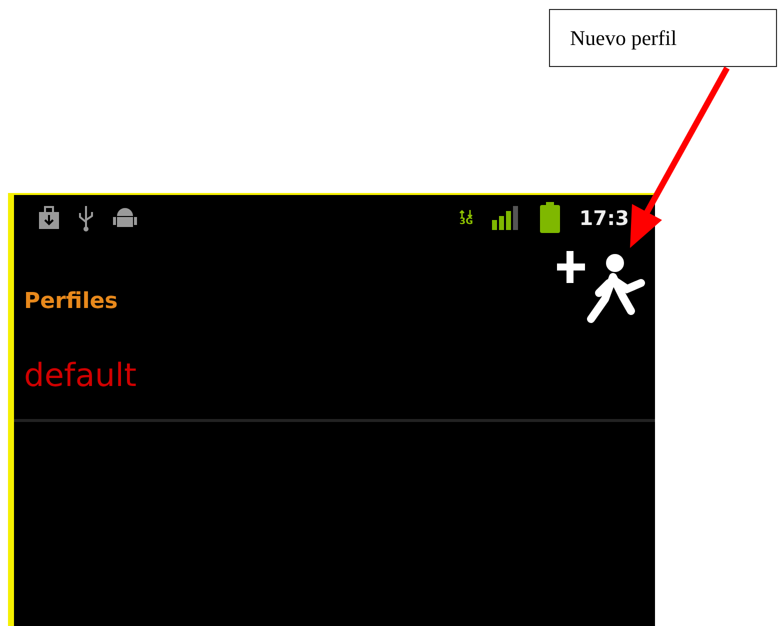 This screenshot has width=778, height=626. I want to click on network-type: 3G, so click(466, 222).